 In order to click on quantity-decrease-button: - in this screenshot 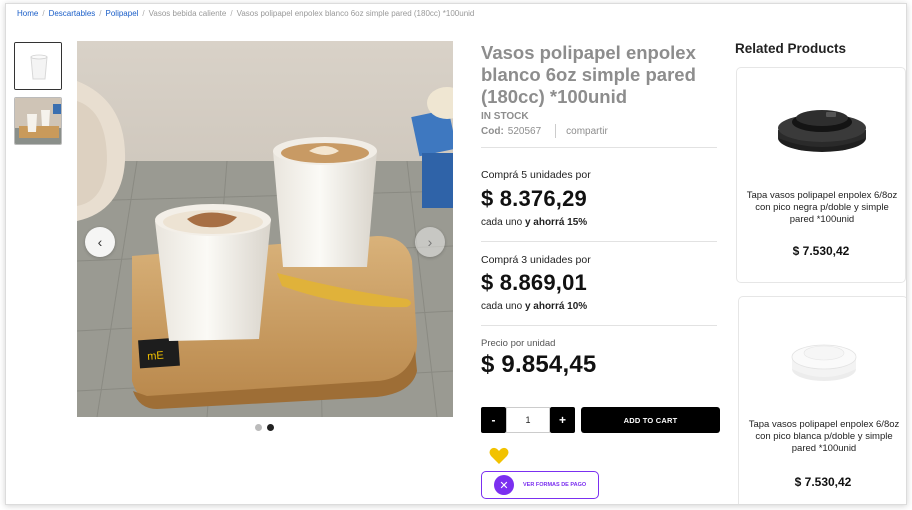, I will do `click(493, 420)`.